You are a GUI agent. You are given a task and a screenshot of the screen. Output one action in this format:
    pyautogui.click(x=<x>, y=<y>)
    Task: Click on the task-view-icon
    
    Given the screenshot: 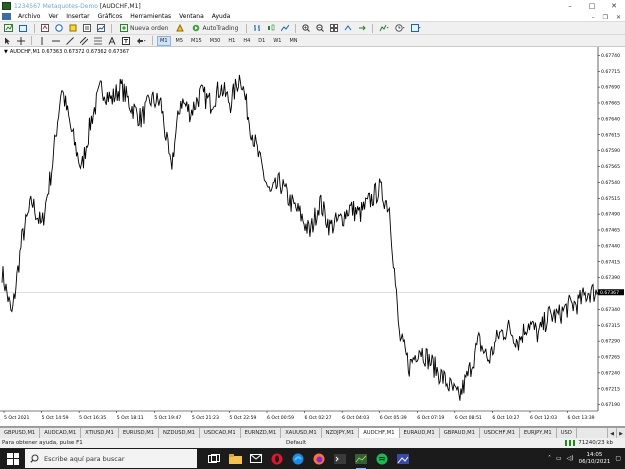 What is the action you would take?
    pyautogui.click(x=214, y=459)
    